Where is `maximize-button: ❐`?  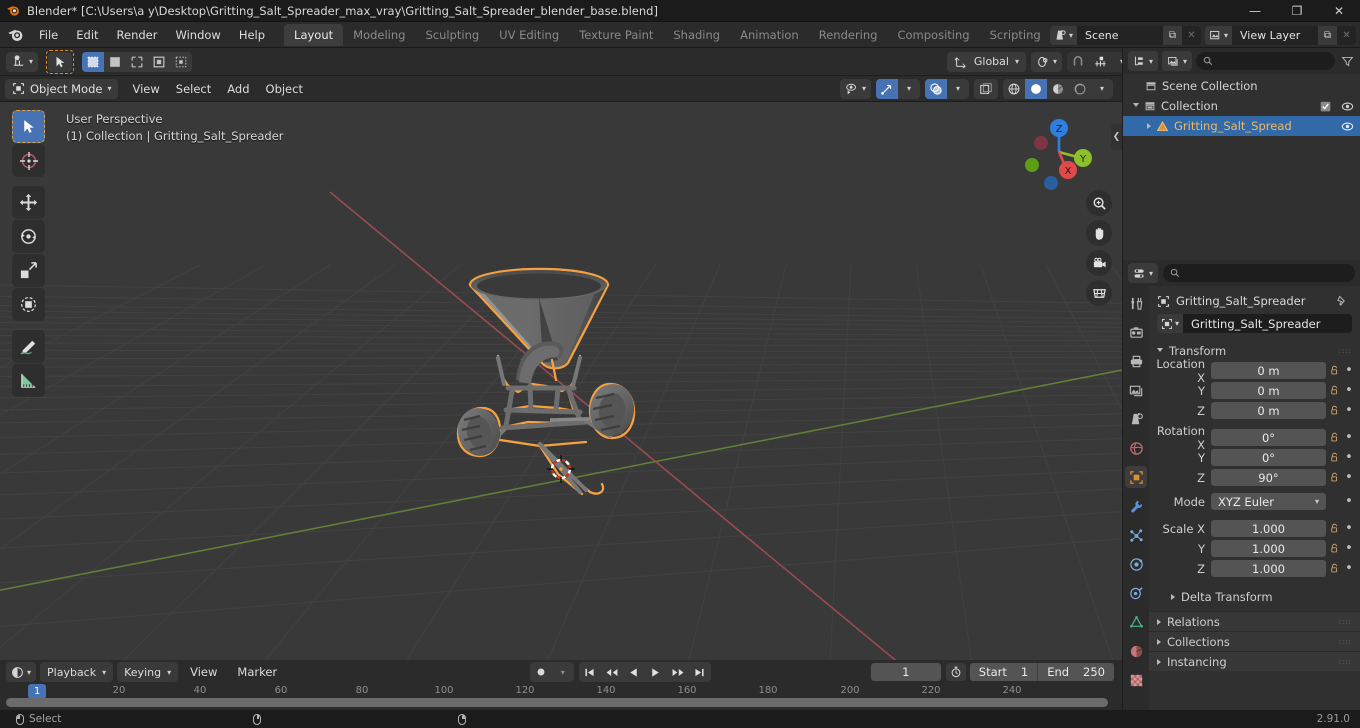
maximize-button: ❐ is located at coordinates (1297, 11).